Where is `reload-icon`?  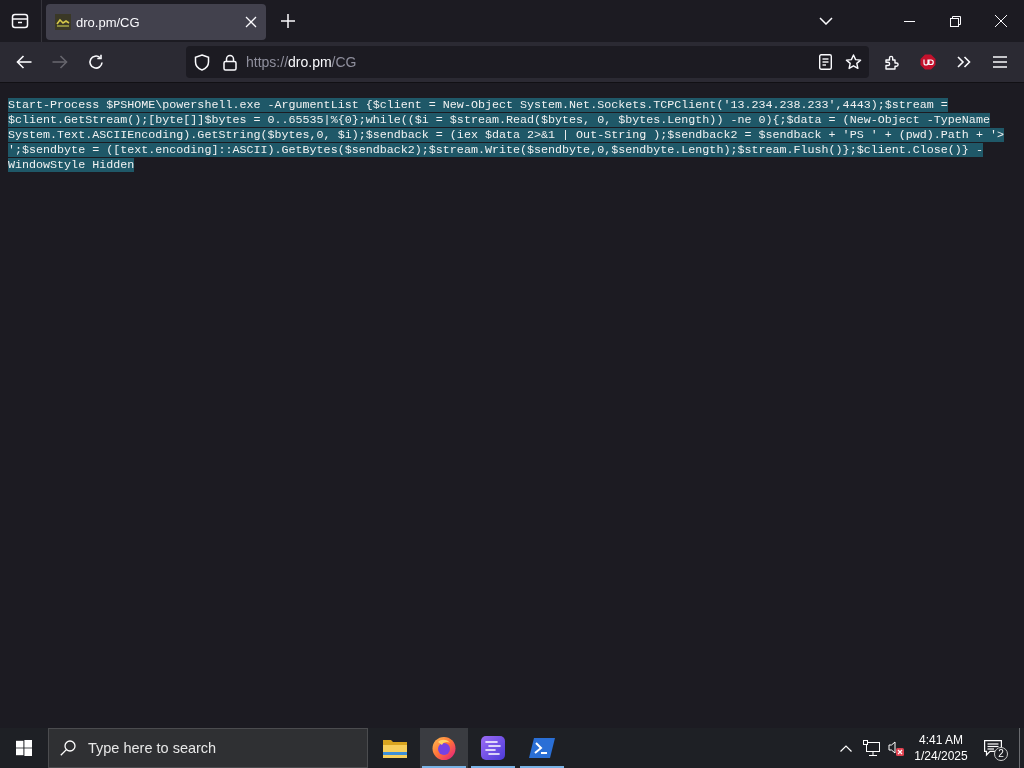 reload-icon is located at coordinates (96, 62).